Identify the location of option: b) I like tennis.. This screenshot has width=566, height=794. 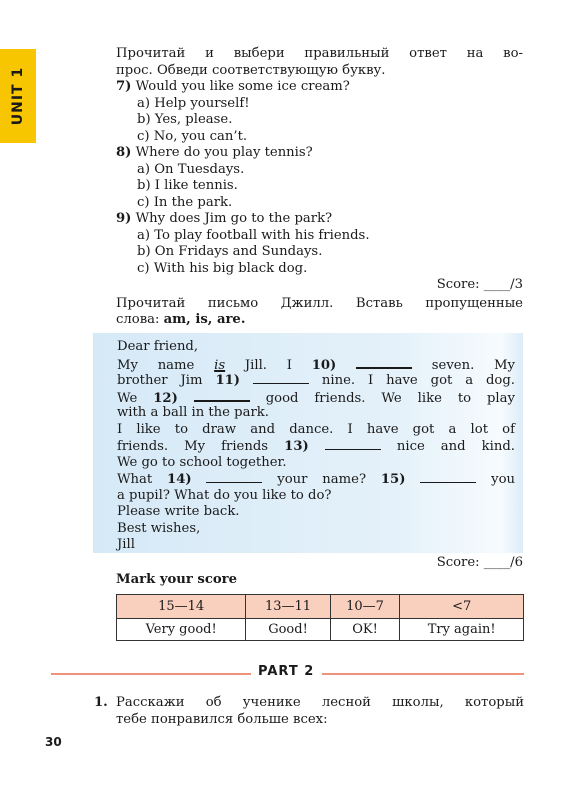
(319, 186).